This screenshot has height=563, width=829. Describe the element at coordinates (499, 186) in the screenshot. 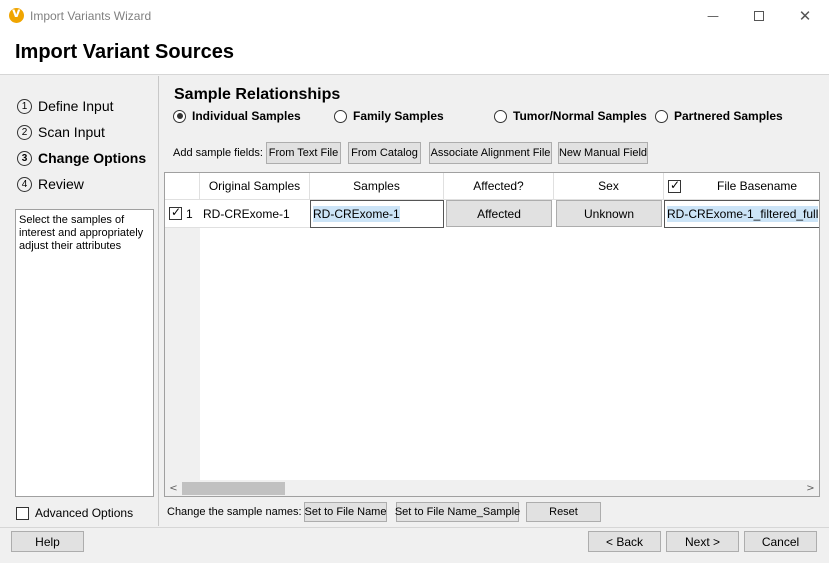

I see `column-header-affected: Affected?` at that location.